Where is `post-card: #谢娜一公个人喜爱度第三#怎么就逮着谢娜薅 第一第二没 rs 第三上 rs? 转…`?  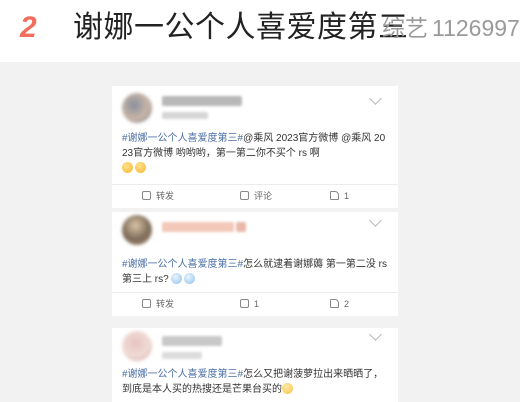 post-card: #谢娜一公个人喜爱度第三#怎么就逮着谢娜薅 第一第二没 rs 第三上 rs? 转… is located at coordinates (255, 264).